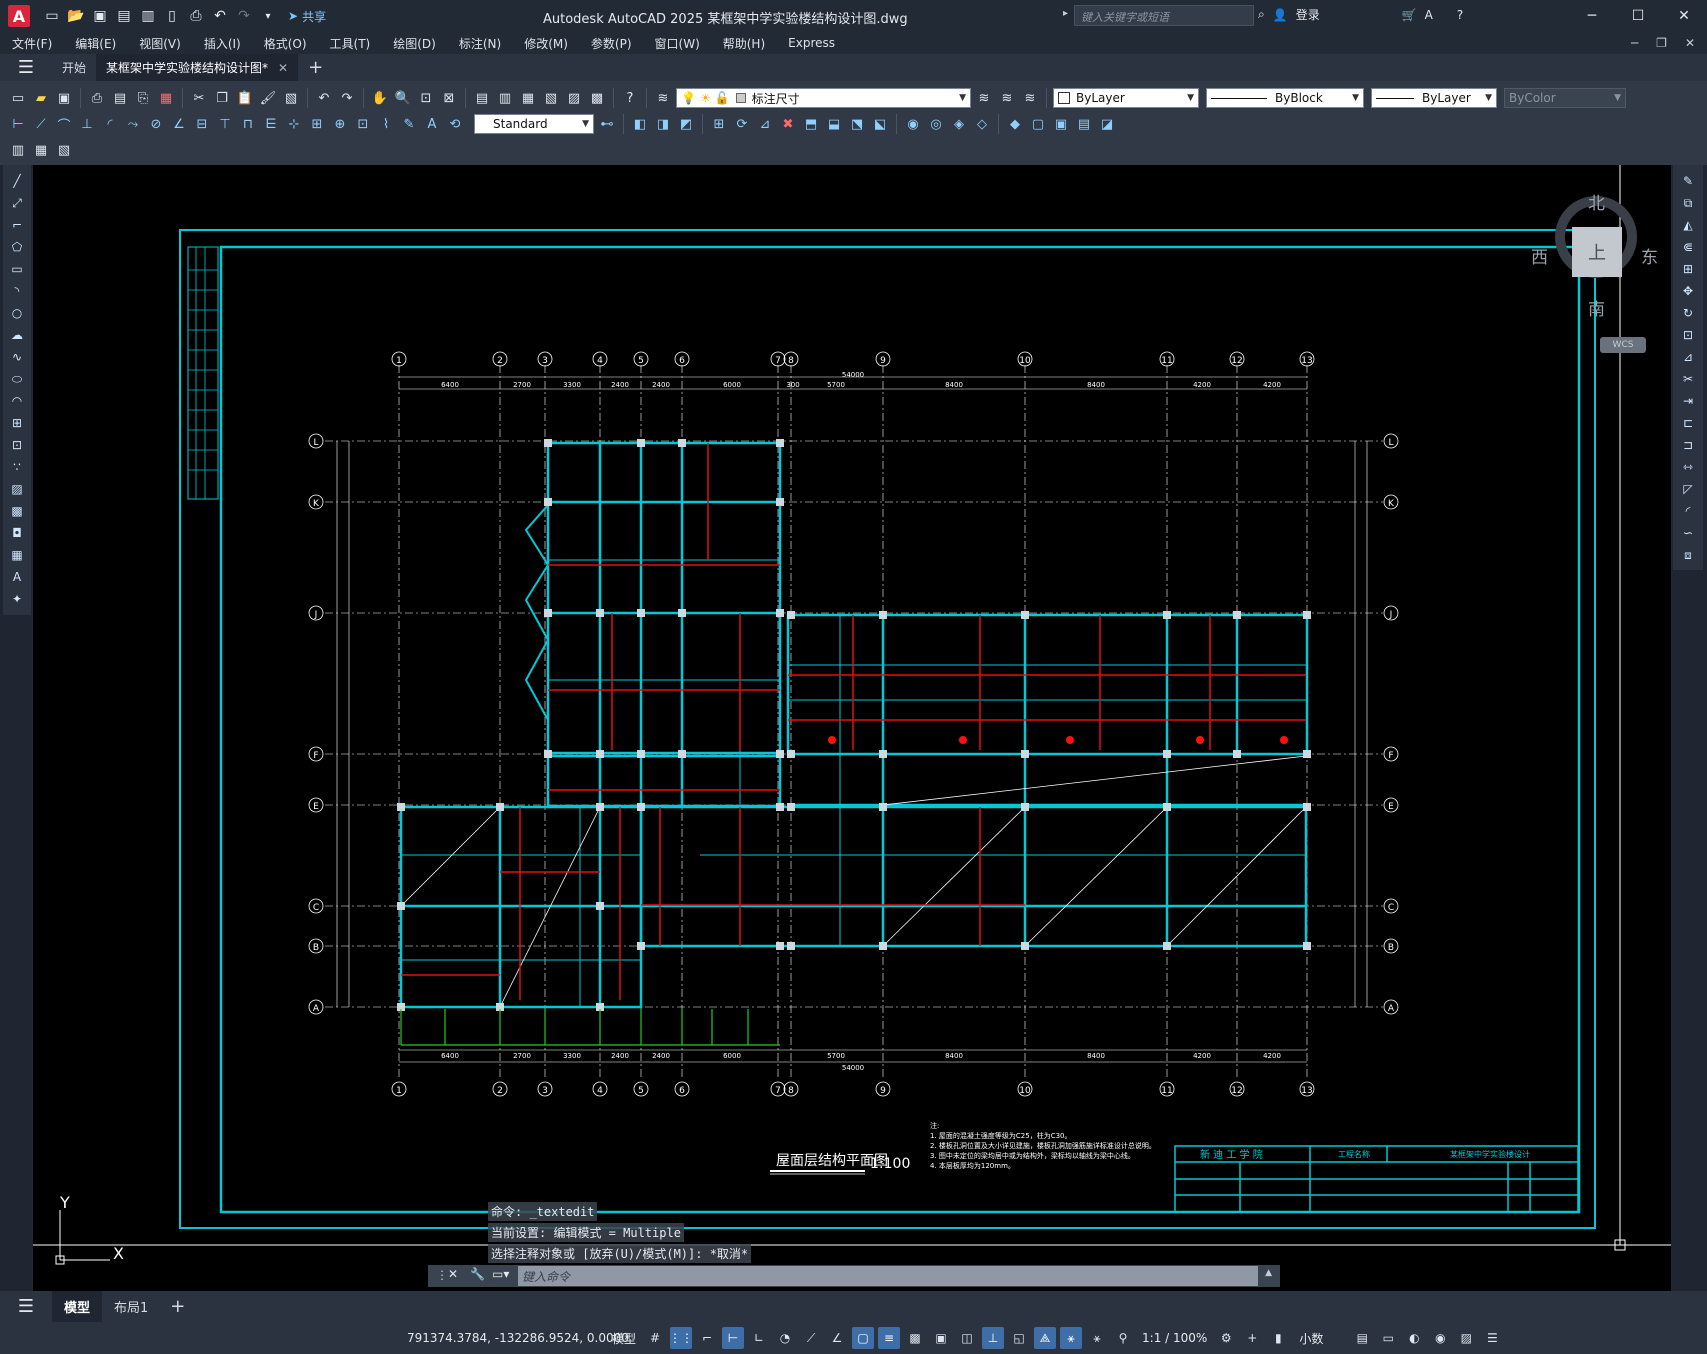  I want to click on tool-palettes-icon: ▦, so click(528, 98).